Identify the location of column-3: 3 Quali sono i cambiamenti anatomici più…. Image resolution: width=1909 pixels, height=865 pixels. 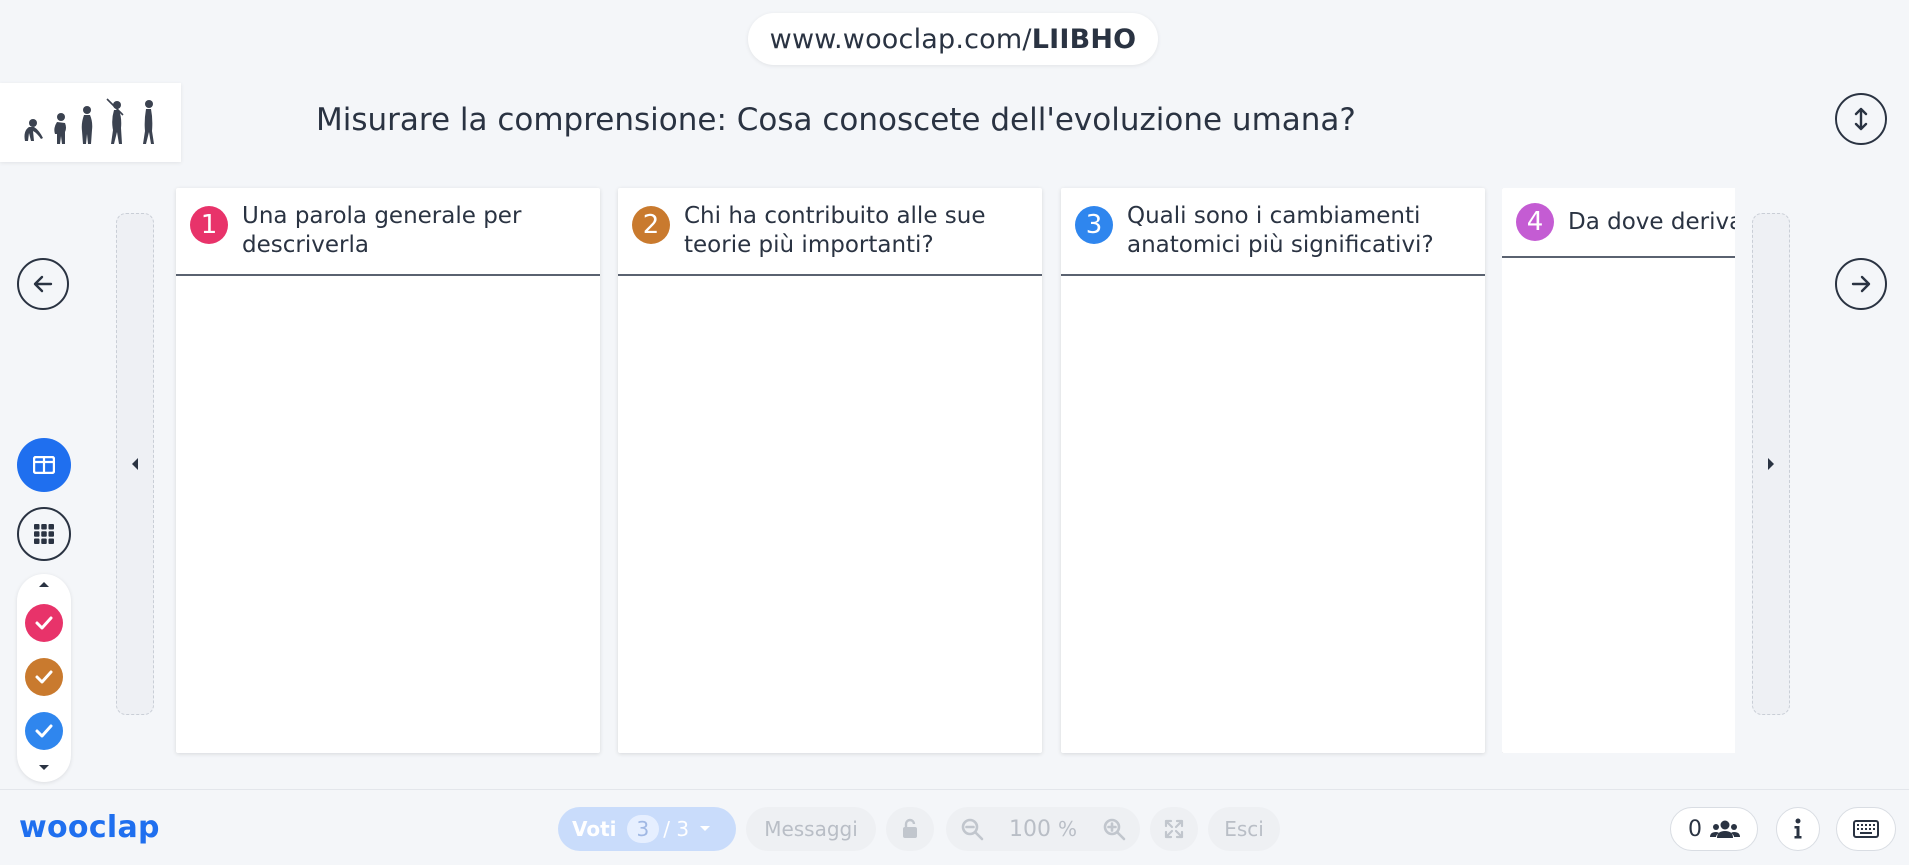
(1273, 470).